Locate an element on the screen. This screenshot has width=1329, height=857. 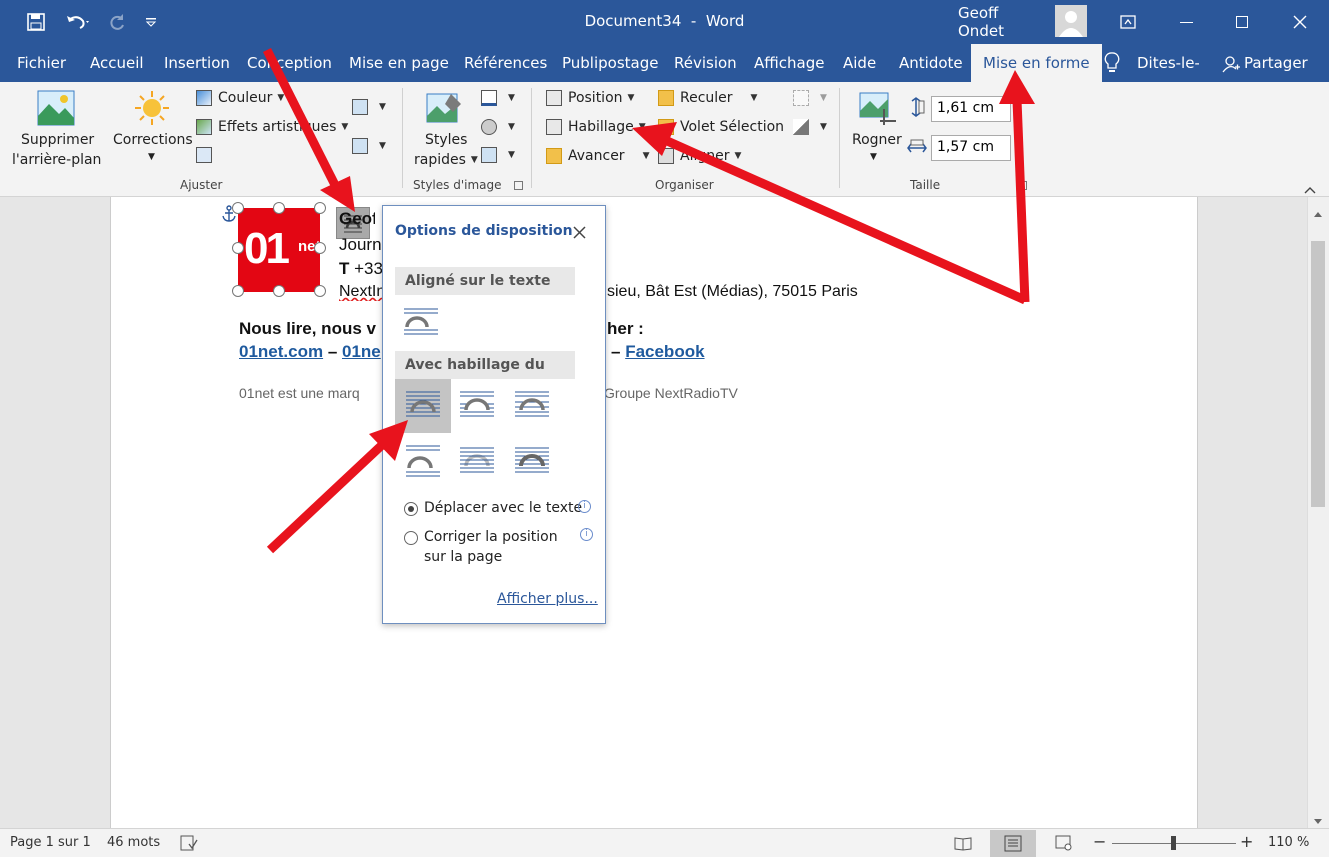
avatar is located at coordinates (1071, 21).